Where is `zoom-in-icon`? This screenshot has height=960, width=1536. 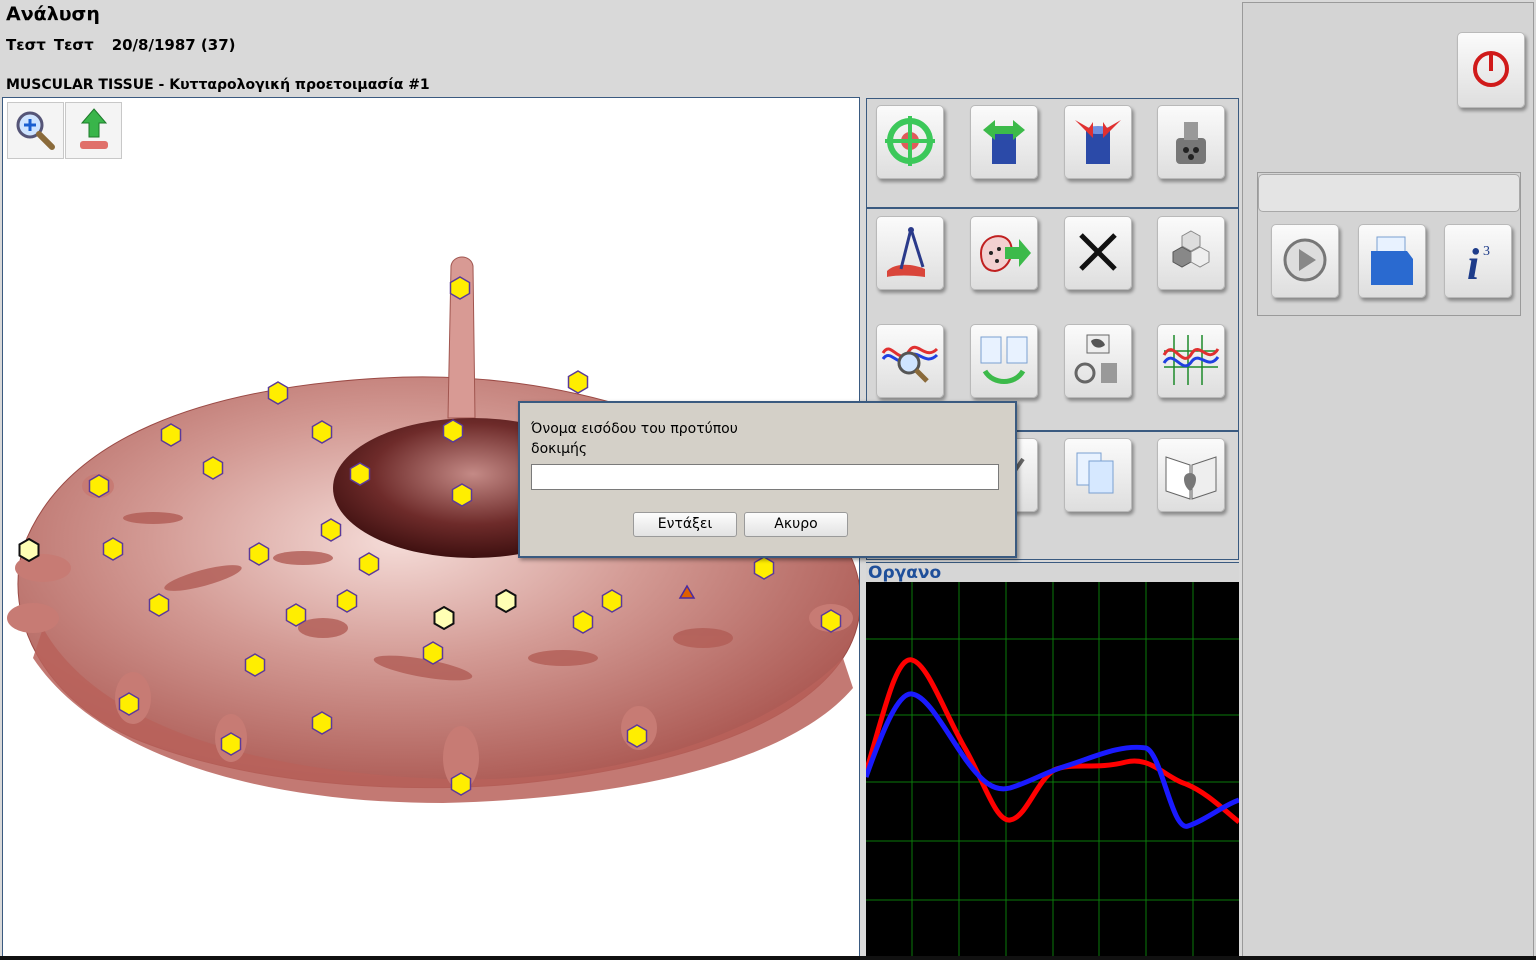
zoom-in-icon is located at coordinates (35, 130).